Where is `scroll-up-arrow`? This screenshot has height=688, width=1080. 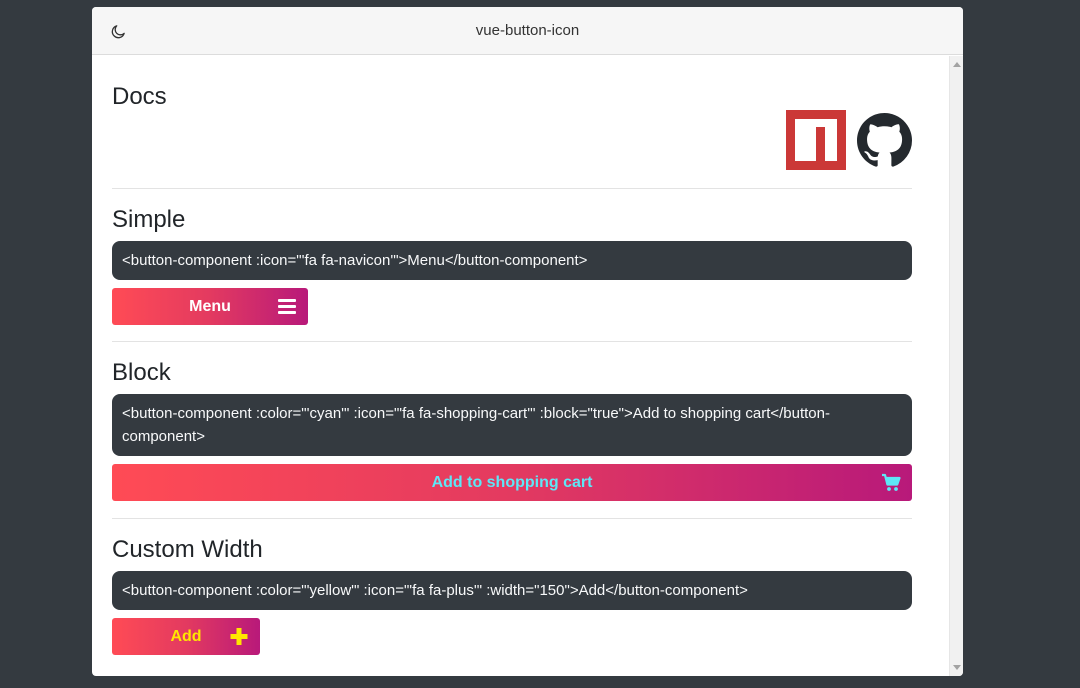 scroll-up-arrow is located at coordinates (957, 64).